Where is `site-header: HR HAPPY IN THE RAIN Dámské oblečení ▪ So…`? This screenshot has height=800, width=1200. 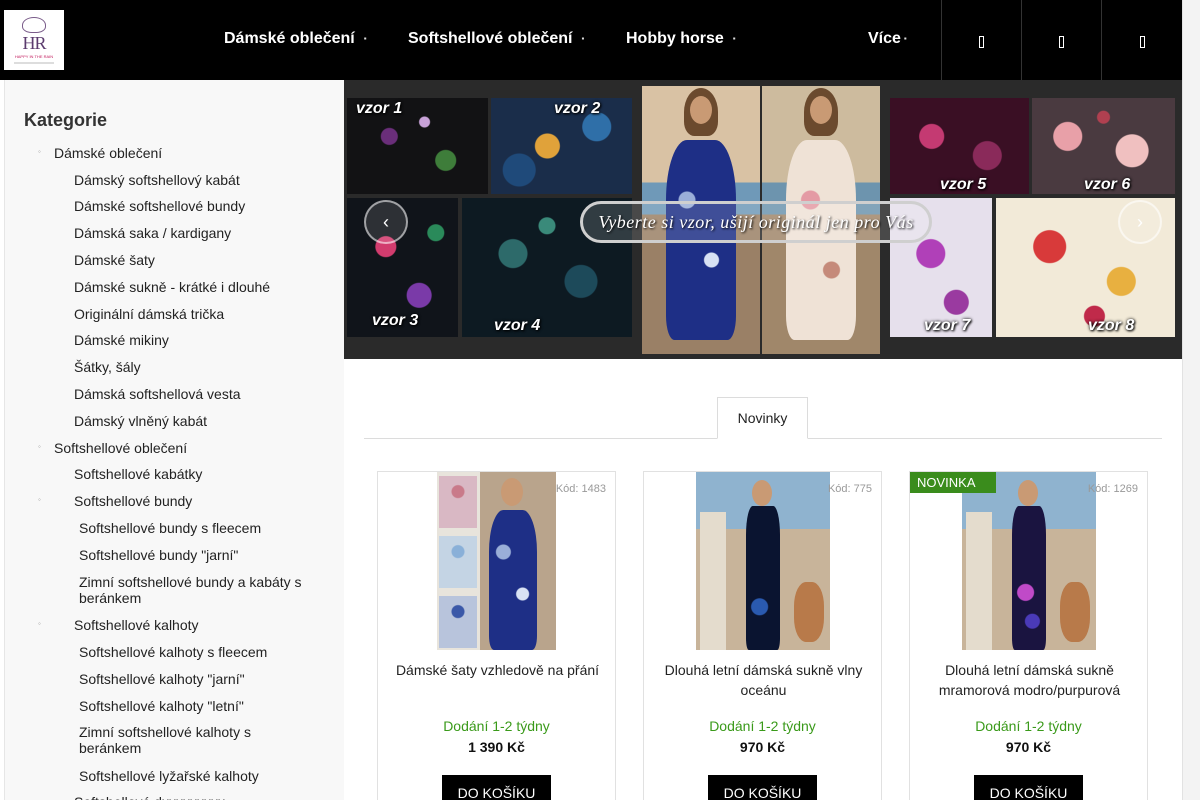
site-header: HR HAPPY IN THE RAIN Dámské oblečení ▪ So… is located at coordinates (600, 40).